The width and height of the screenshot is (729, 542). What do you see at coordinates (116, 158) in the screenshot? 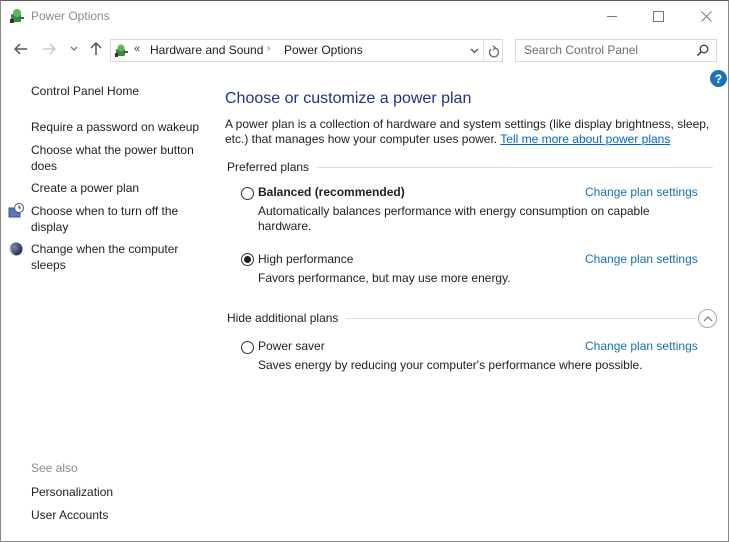
I see `power-button-link: Choose what the power button does` at bounding box center [116, 158].